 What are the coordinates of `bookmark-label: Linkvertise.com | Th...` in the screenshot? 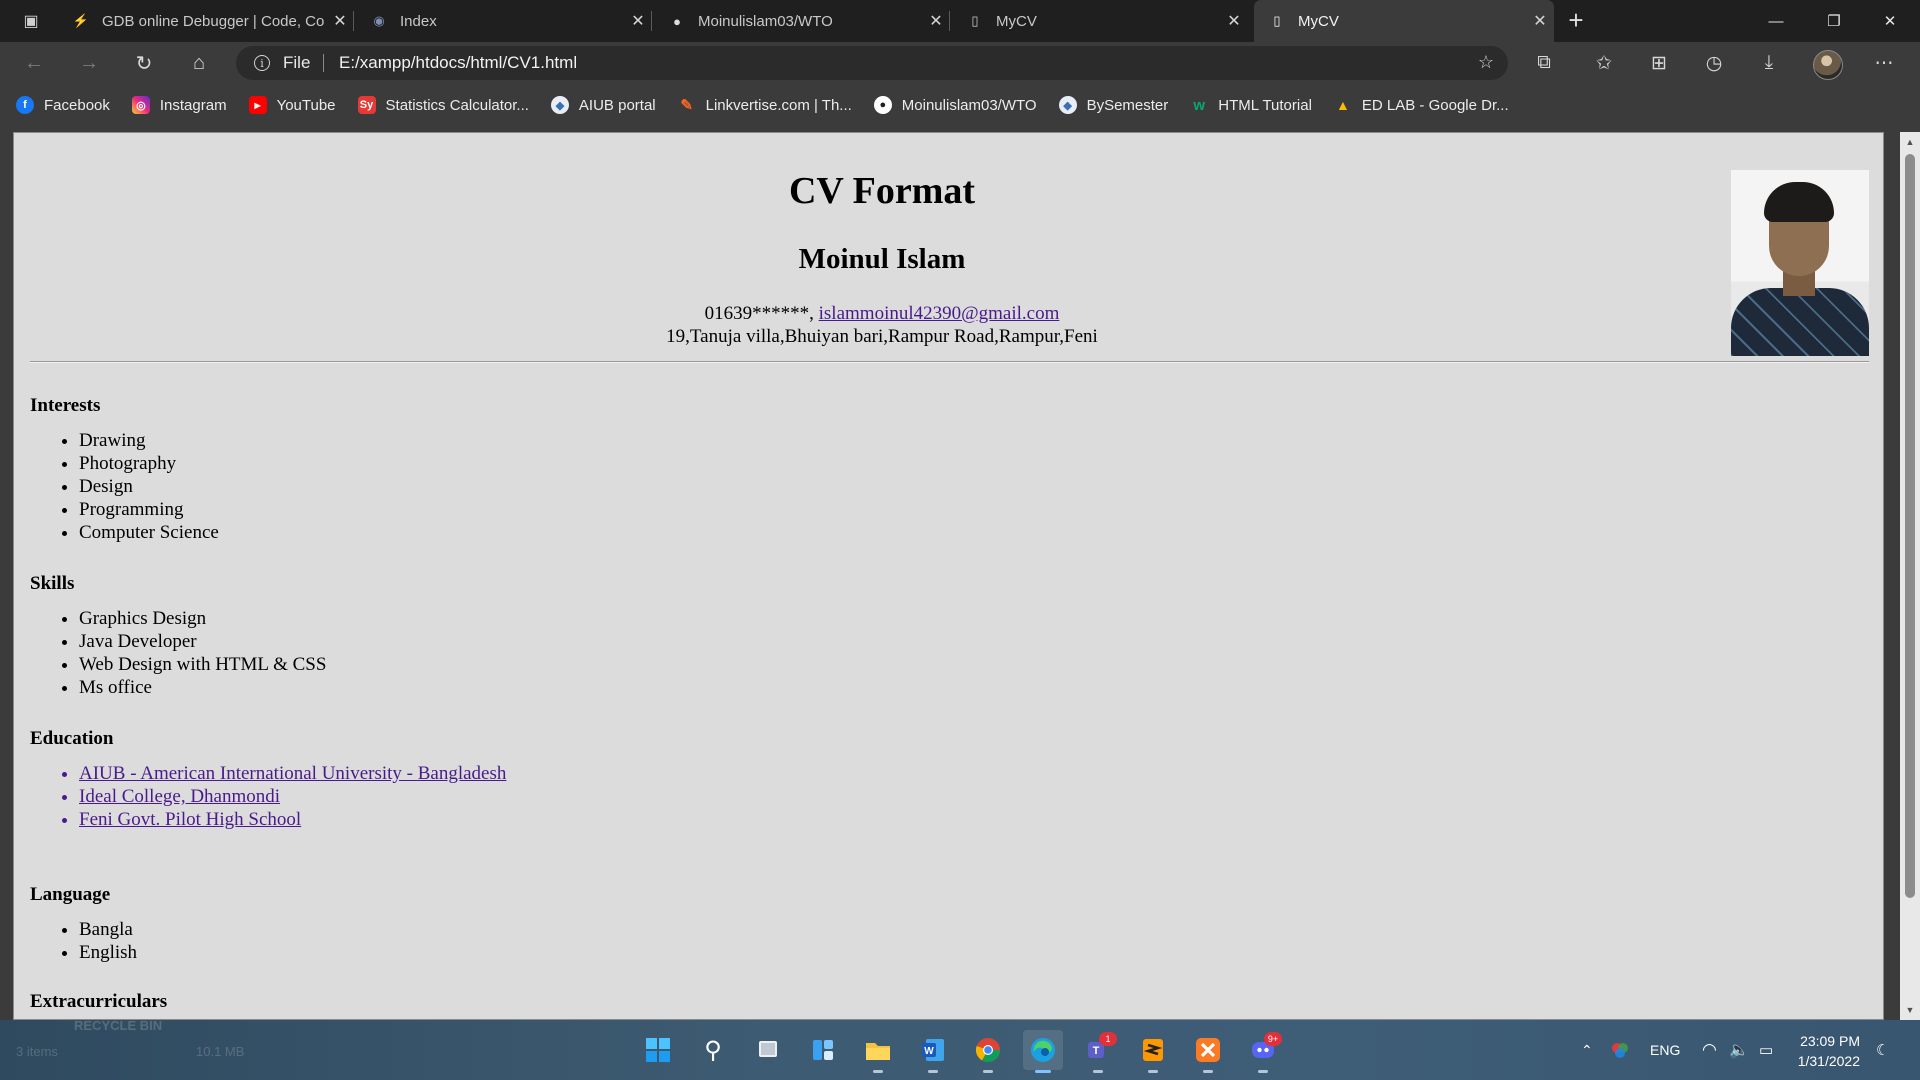 It's located at (778, 105).